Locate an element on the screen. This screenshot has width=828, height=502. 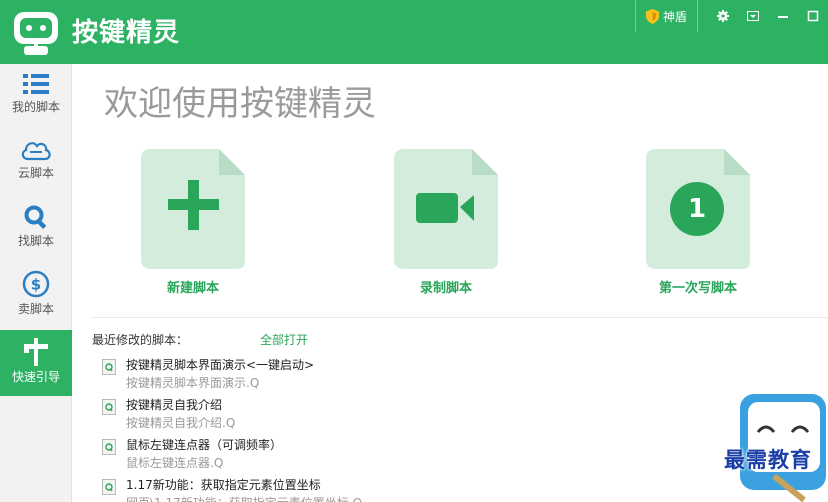
watermark-text: 最需教育 is located at coordinates (768, 459).